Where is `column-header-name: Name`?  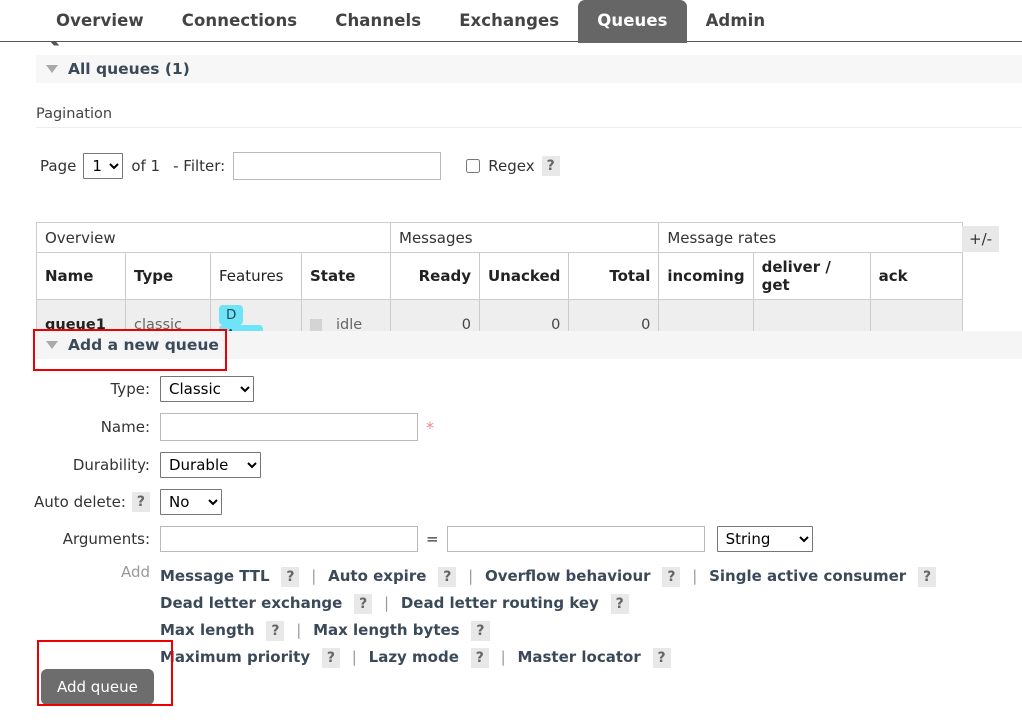 column-header-name: Name is located at coordinates (81, 276).